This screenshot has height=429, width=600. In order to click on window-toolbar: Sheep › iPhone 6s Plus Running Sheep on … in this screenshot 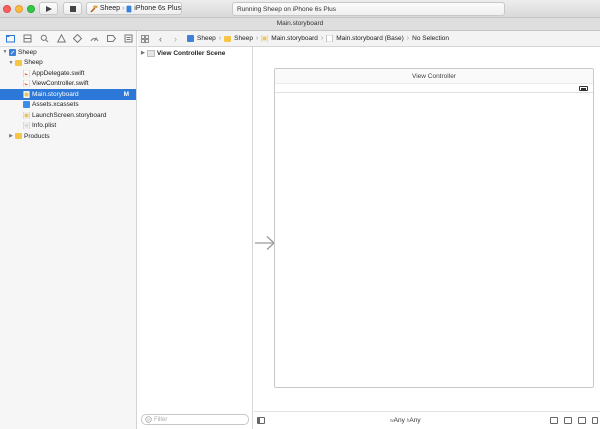, I will do `click(300, 9)`.